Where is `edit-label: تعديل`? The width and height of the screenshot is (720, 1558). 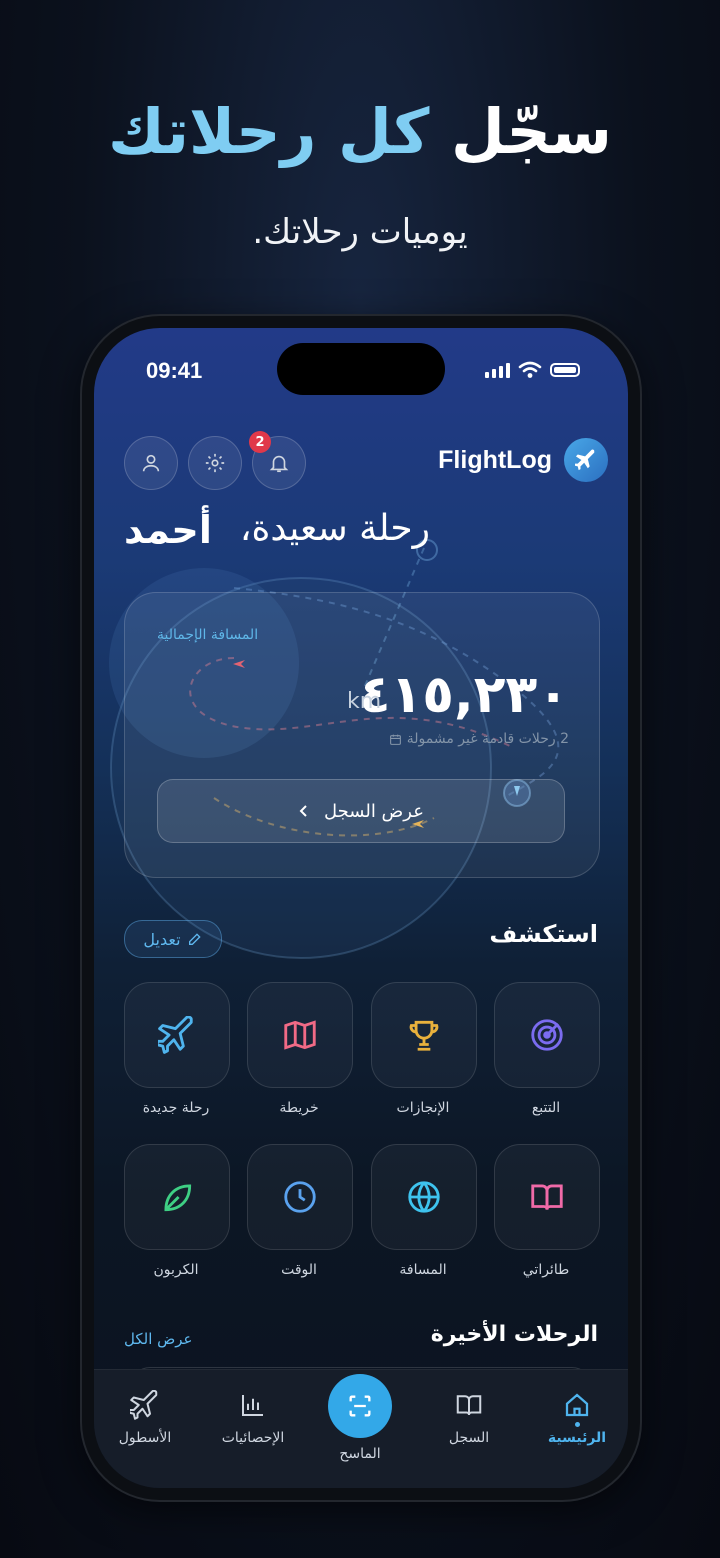
edit-label: تعديل is located at coordinates (162, 939).